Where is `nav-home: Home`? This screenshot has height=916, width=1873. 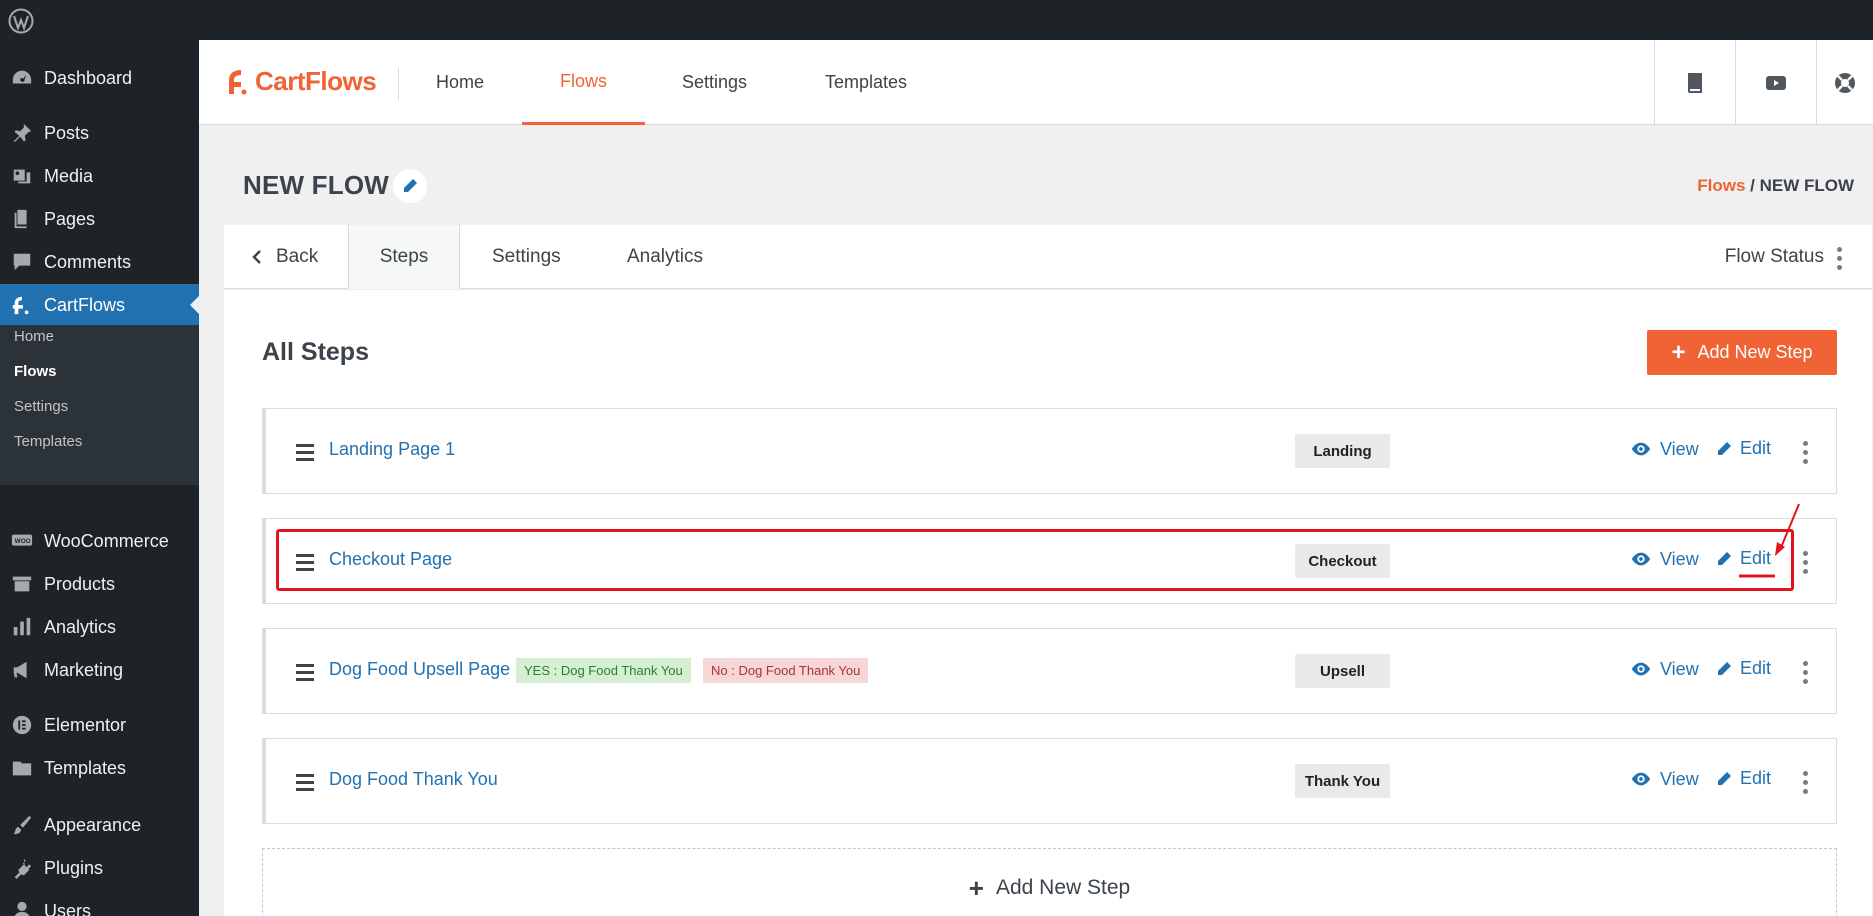
nav-home: Home is located at coordinates (460, 82).